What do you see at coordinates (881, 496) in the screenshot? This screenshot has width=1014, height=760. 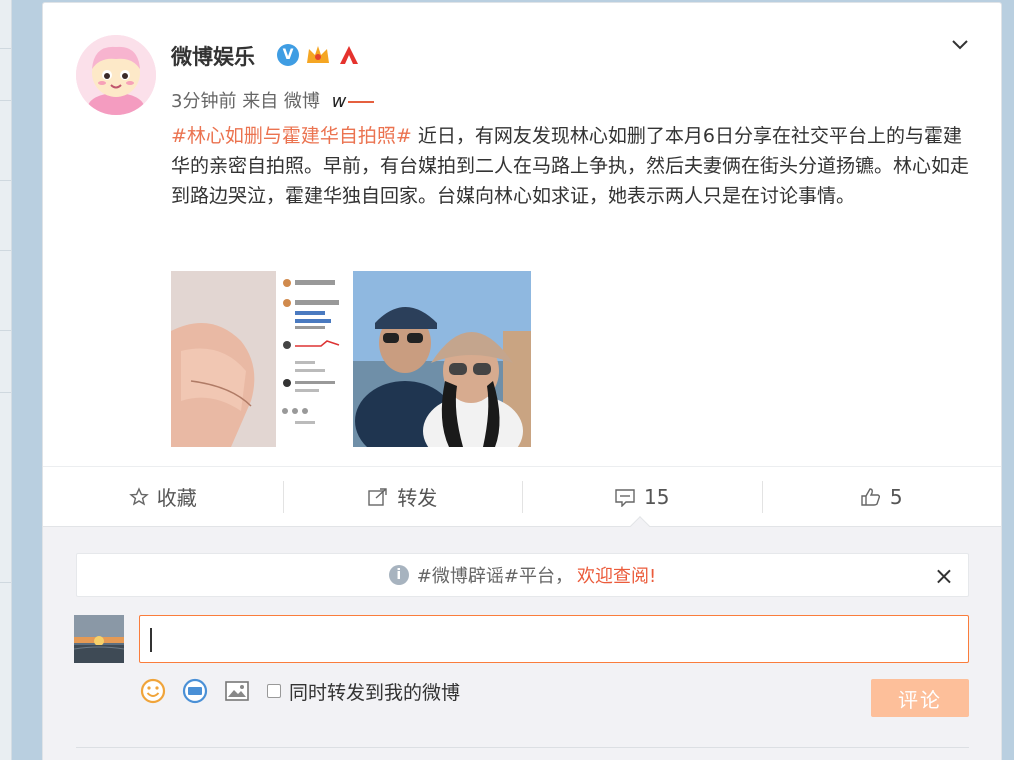 I see `like-button: 5` at bounding box center [881, 496].